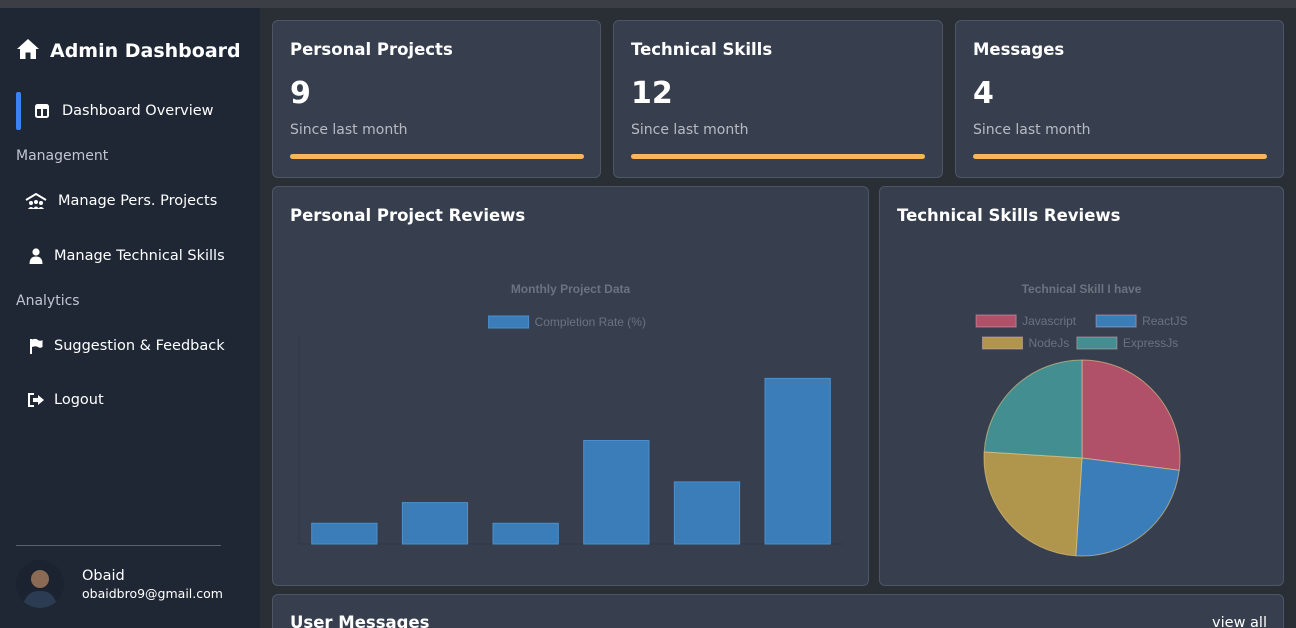 The image size is (1296, 628). Describe the element at coordinates (648, 4) in the screenshot. I see `window-top-strip` at that location.